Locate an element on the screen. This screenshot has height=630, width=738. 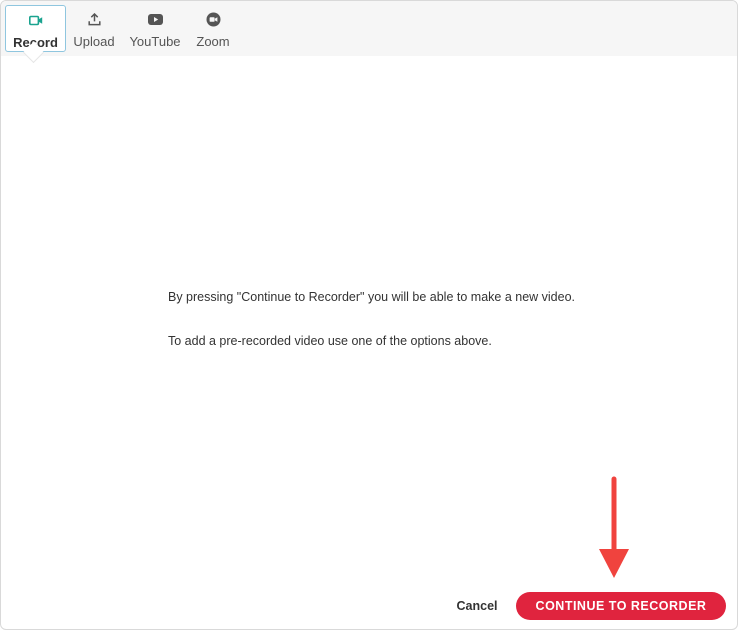
tab-youtube: YouTube is located at coordinates (155, 28).